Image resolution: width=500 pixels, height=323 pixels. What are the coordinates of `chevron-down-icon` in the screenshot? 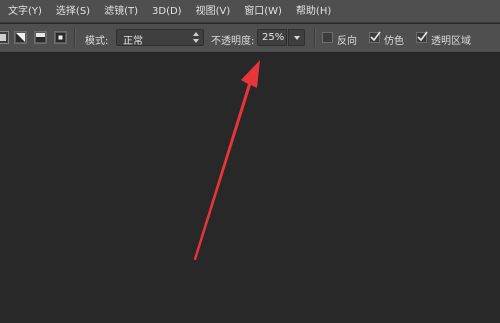 It's located at (296, 38).